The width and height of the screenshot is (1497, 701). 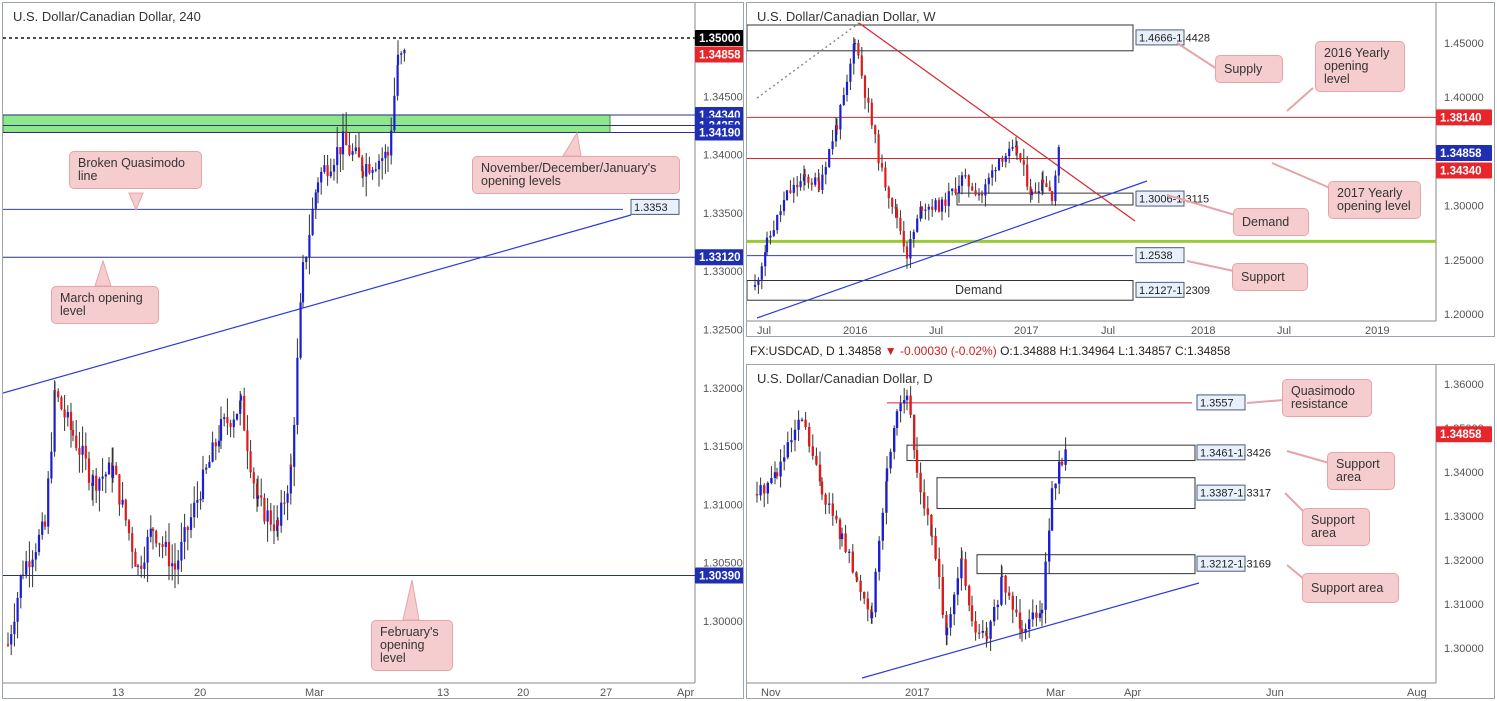 I want to click on d-xtick-1: 2017, so click(x=917, y=693).